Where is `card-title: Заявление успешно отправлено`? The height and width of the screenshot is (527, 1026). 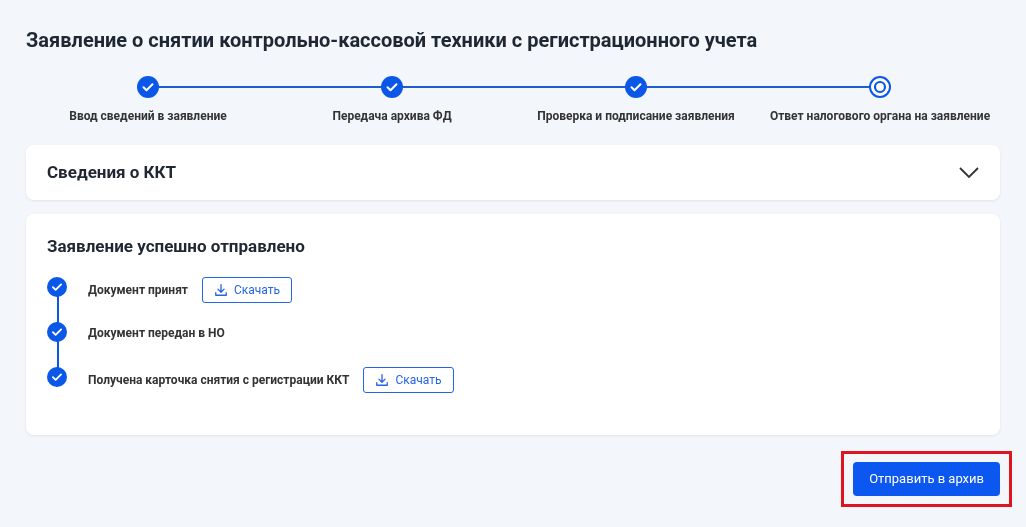 card-title: Заявление успешно отправлено is located at coordinates (176, 246).